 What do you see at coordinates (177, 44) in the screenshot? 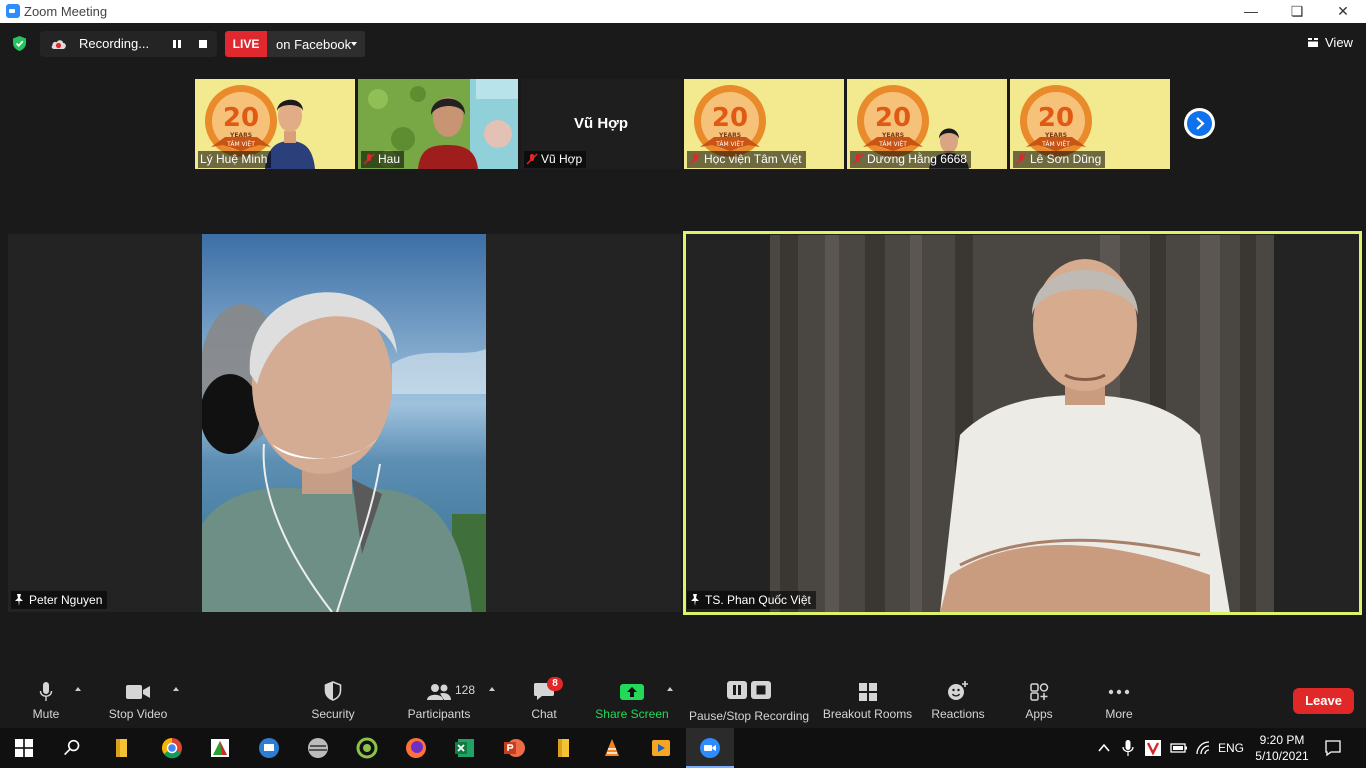
I see `pause-recording-icon` at bounding box center [177, 44].